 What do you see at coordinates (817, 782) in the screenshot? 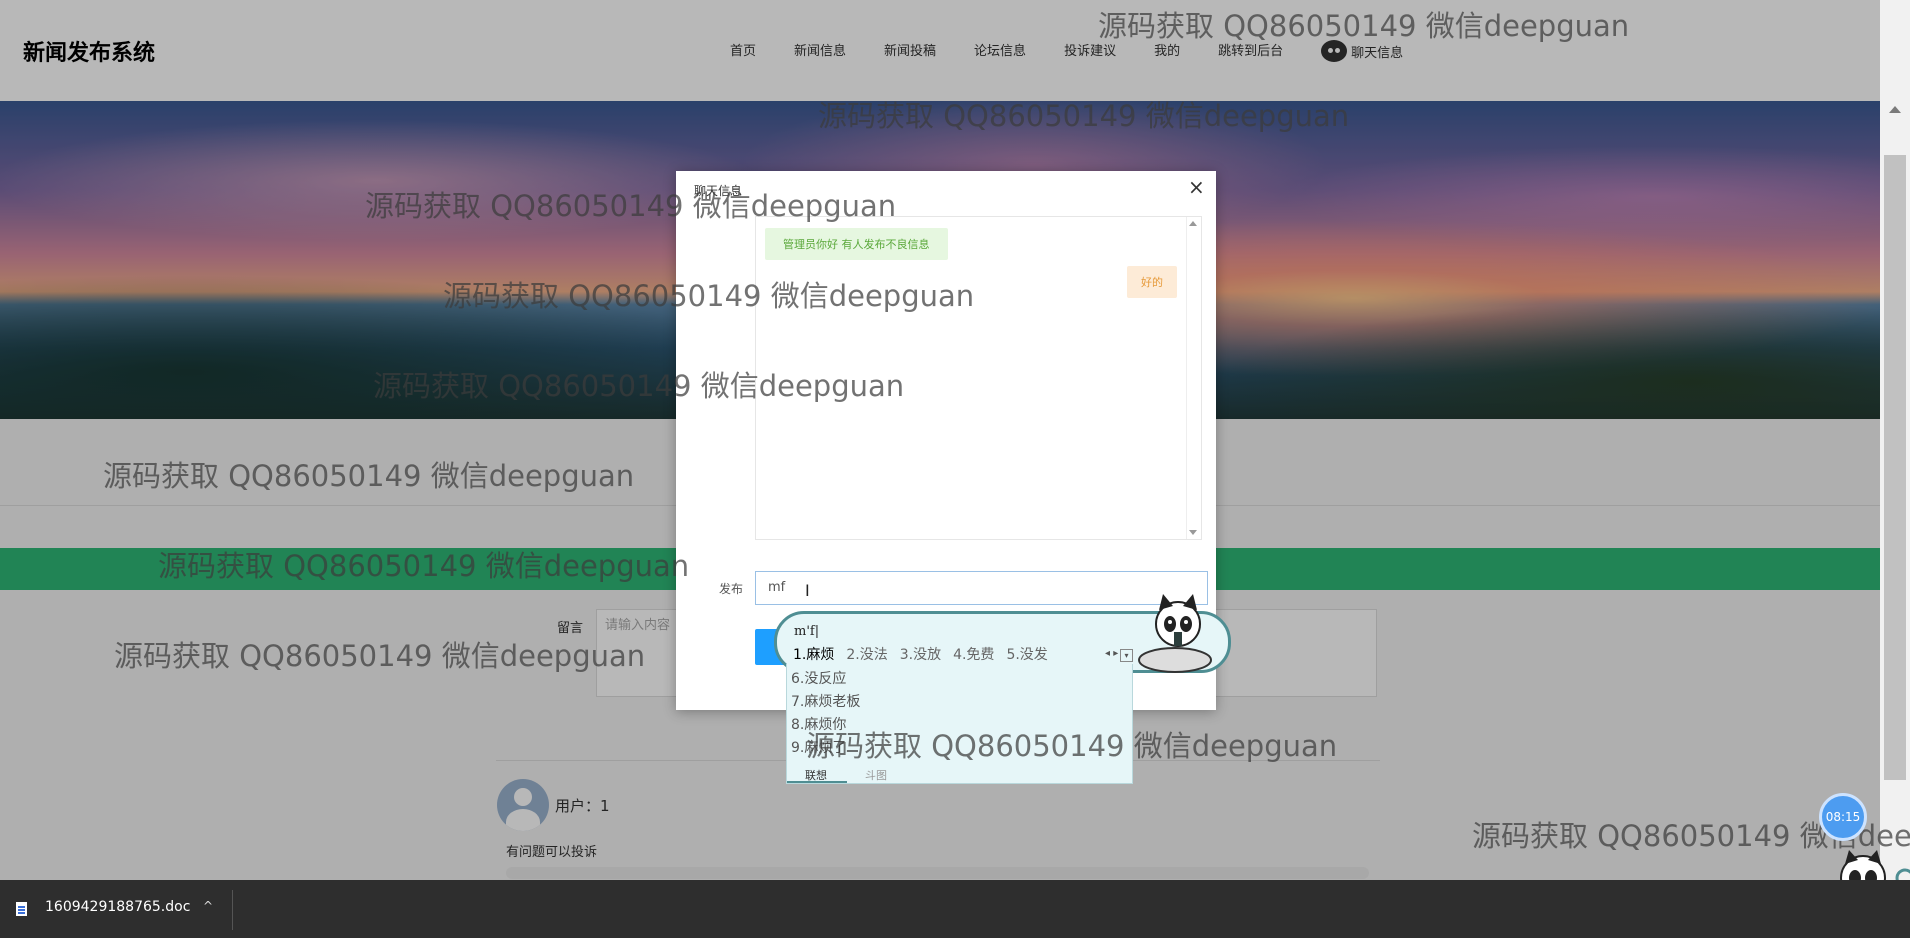
I see `ime-tab-indicator` at bounding box center [817, 782].